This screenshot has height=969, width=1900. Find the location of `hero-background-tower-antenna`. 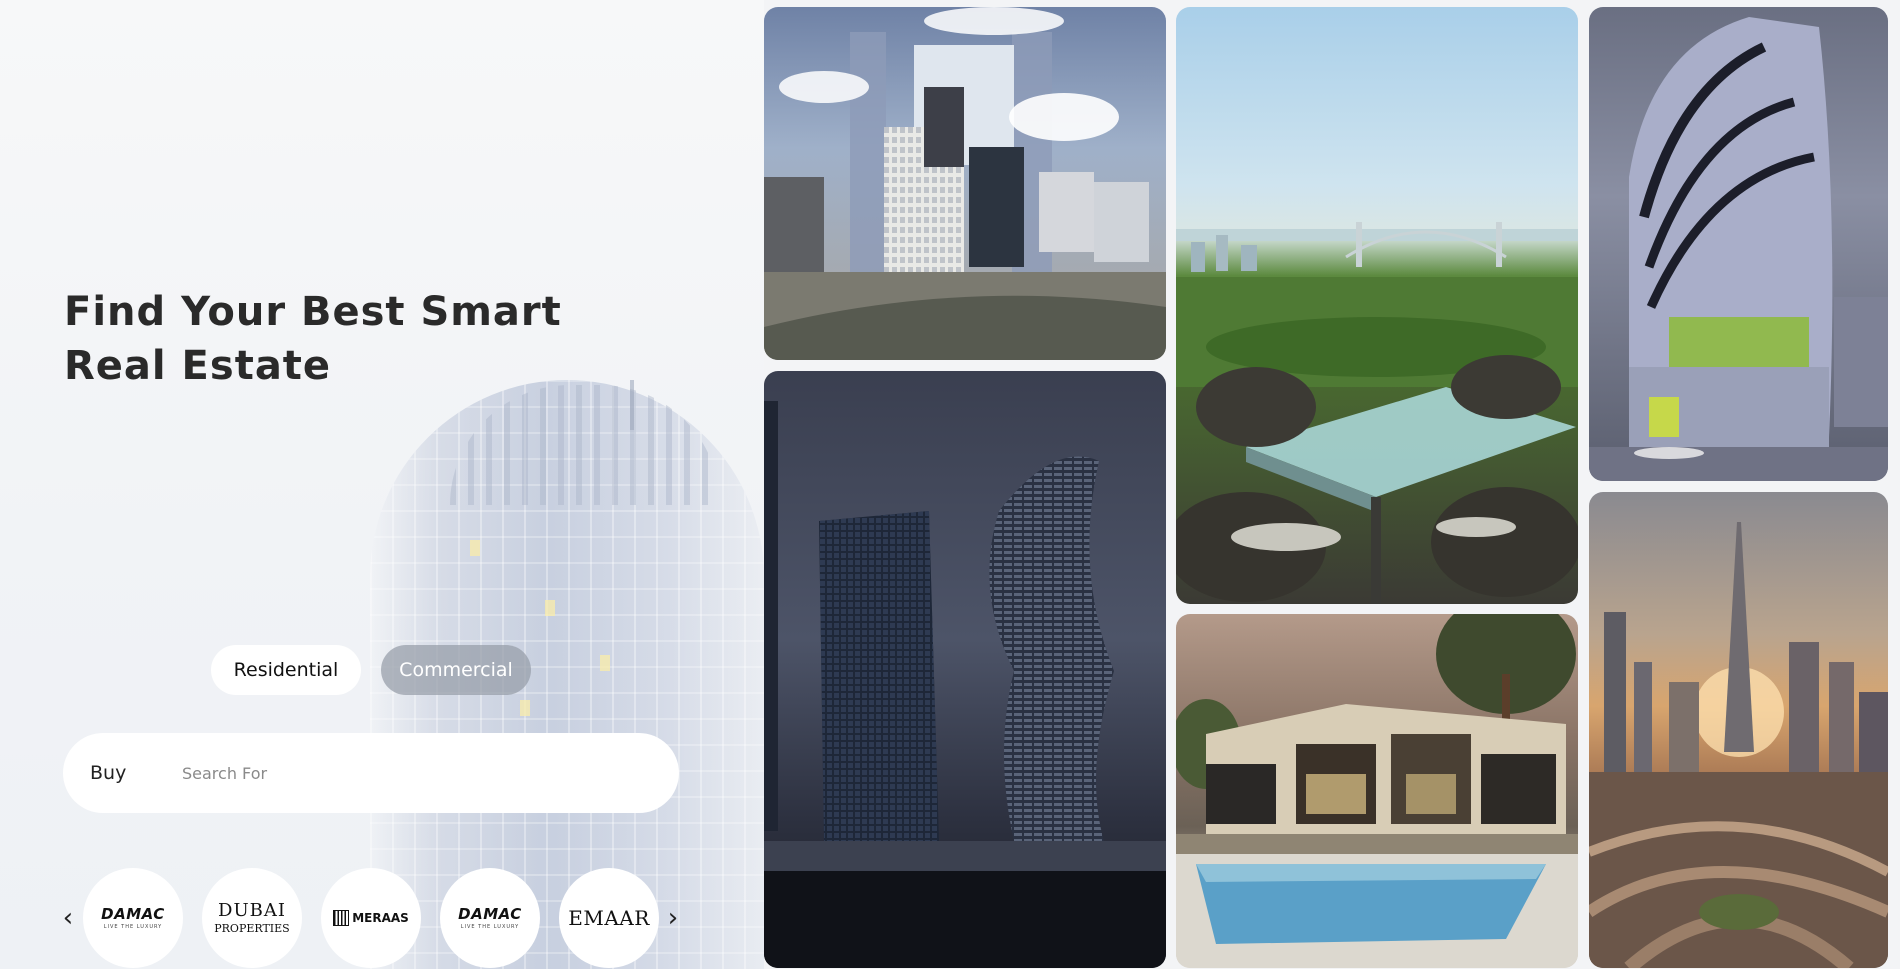

hero-background-tower-antenna is located at coordinates (632, 405).